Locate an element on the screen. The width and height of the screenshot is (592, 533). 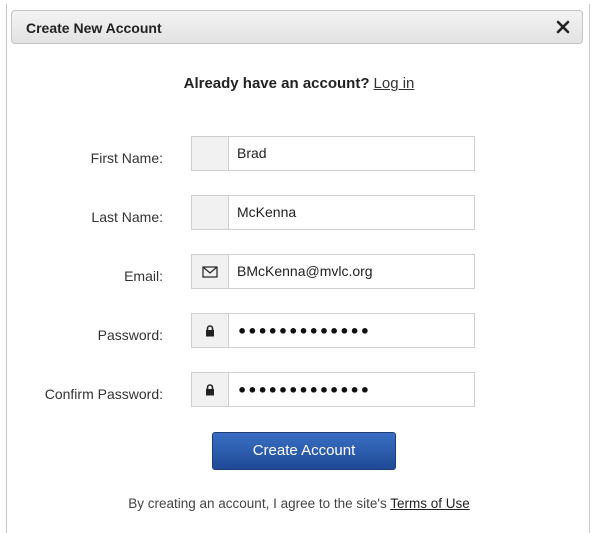
terms-of-use-link: Terms of Use is located at coordinates (430, 503).